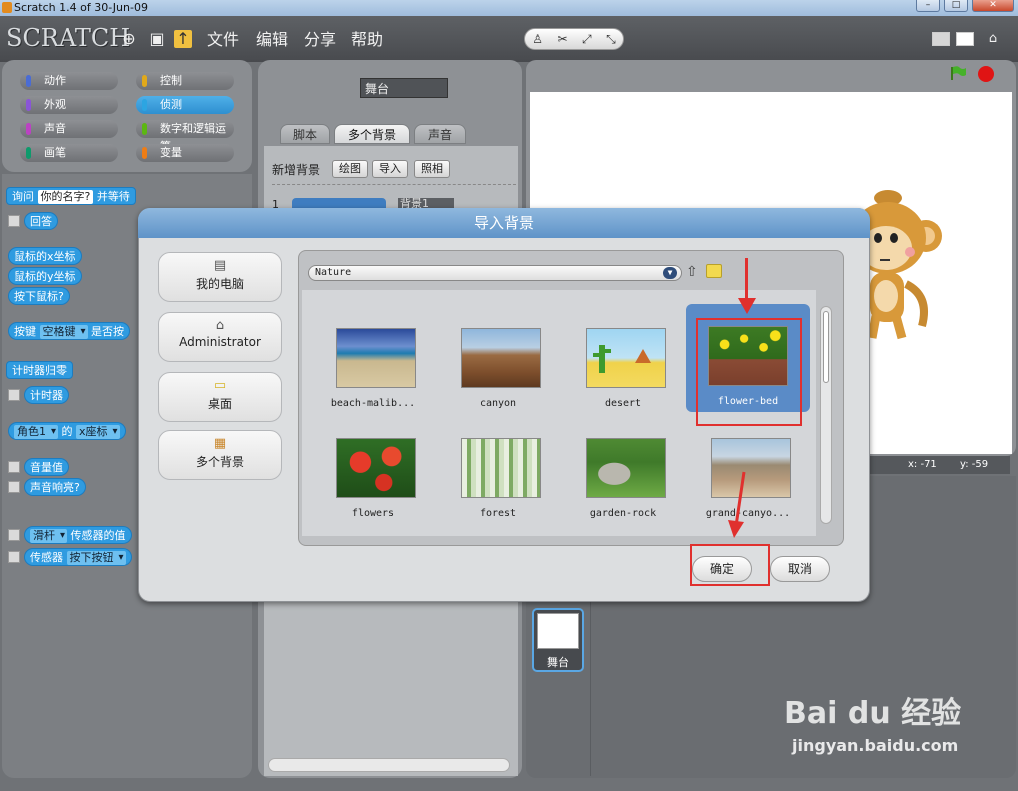 Image resolution: width=1018 pixels, height=791 pixels. What do you see at coordinates (25, 331) in the screenshot?
I see `block-text: 按键` at bounding box center [25, 331].